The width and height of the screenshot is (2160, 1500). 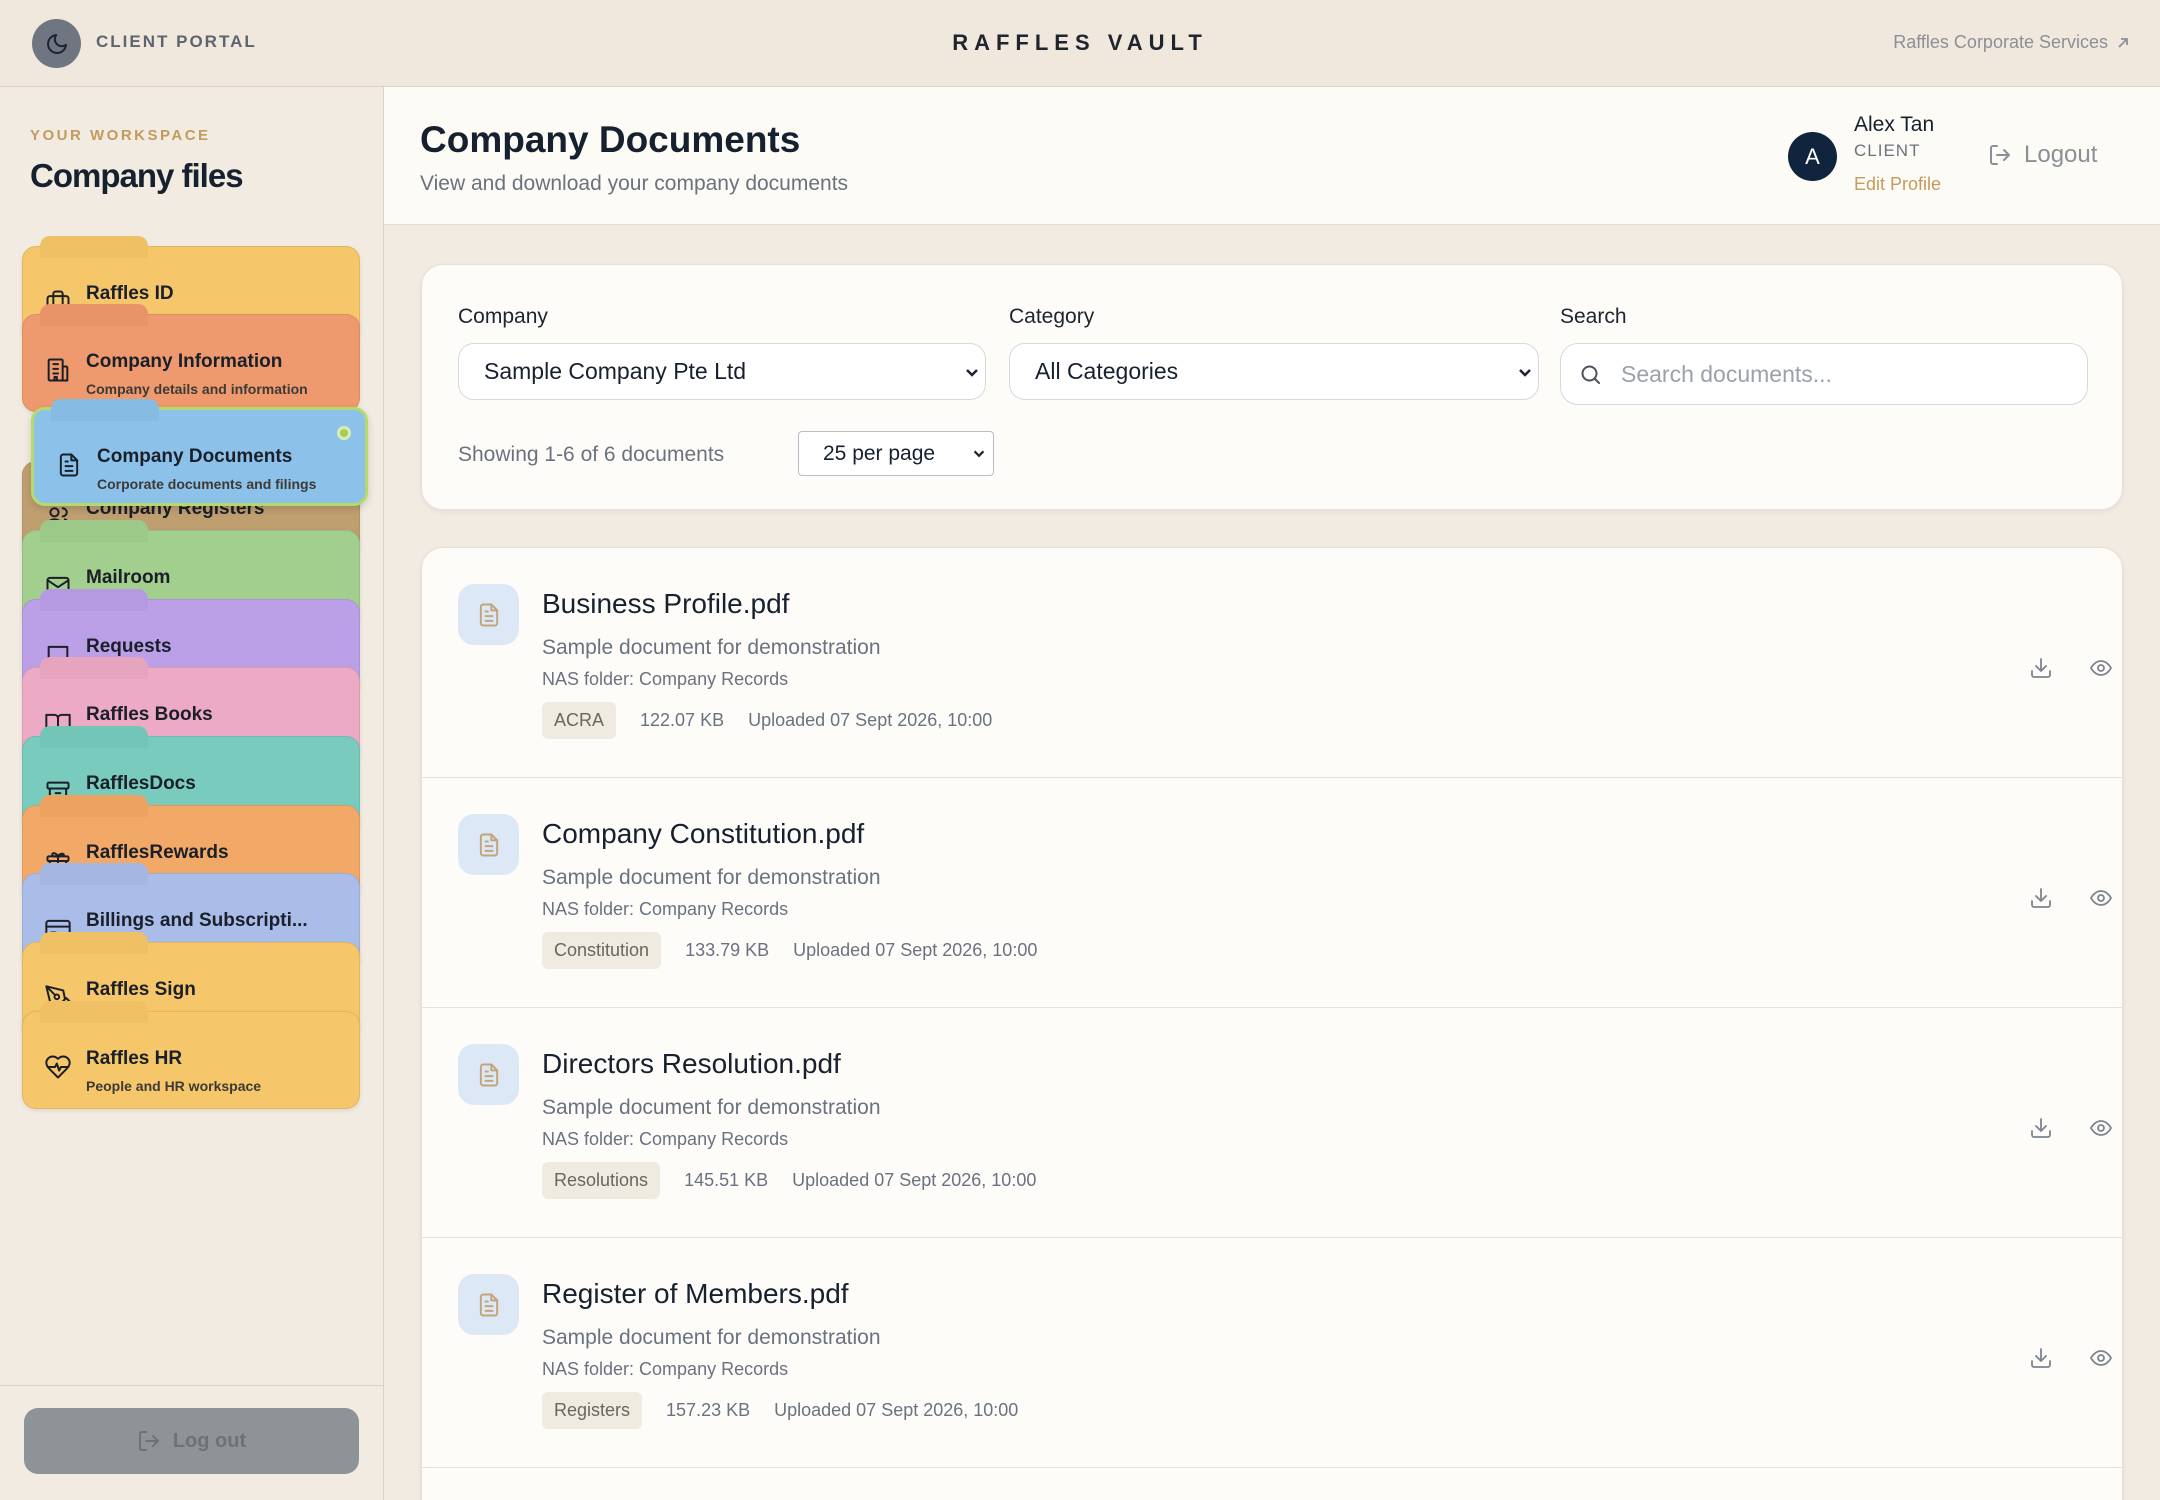 What do you see at coordinates (1894, 124) in the screenshot?
I see `user-name: Alex Tan` at bounding box center [1894, 124].